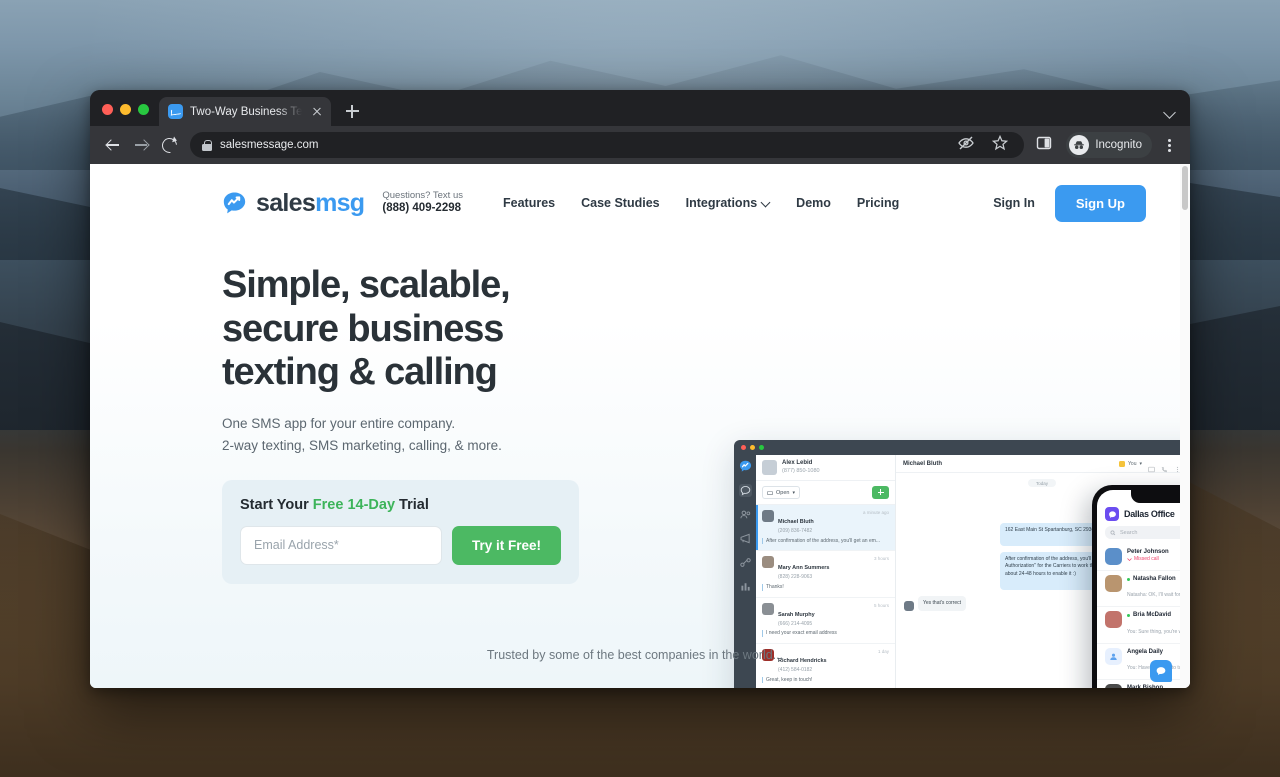  I want to click on reload-icon, so click(169, 145).